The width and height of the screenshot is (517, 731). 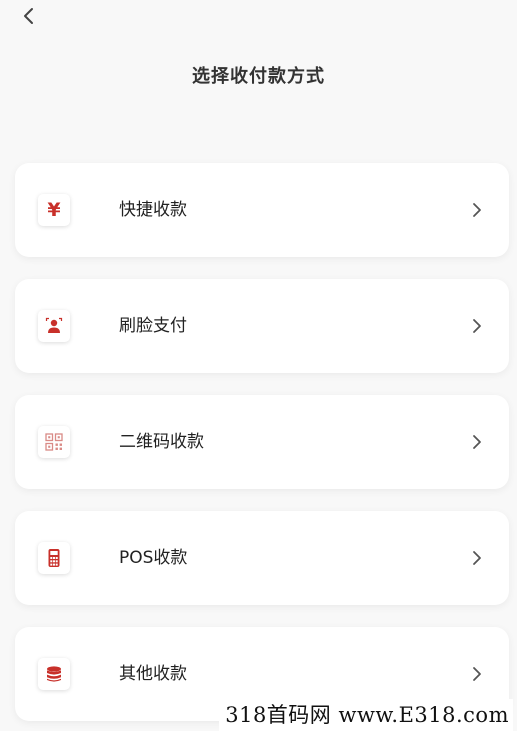 I want to click on page-title: 选择收付款方式, so click(x=258, y=76).